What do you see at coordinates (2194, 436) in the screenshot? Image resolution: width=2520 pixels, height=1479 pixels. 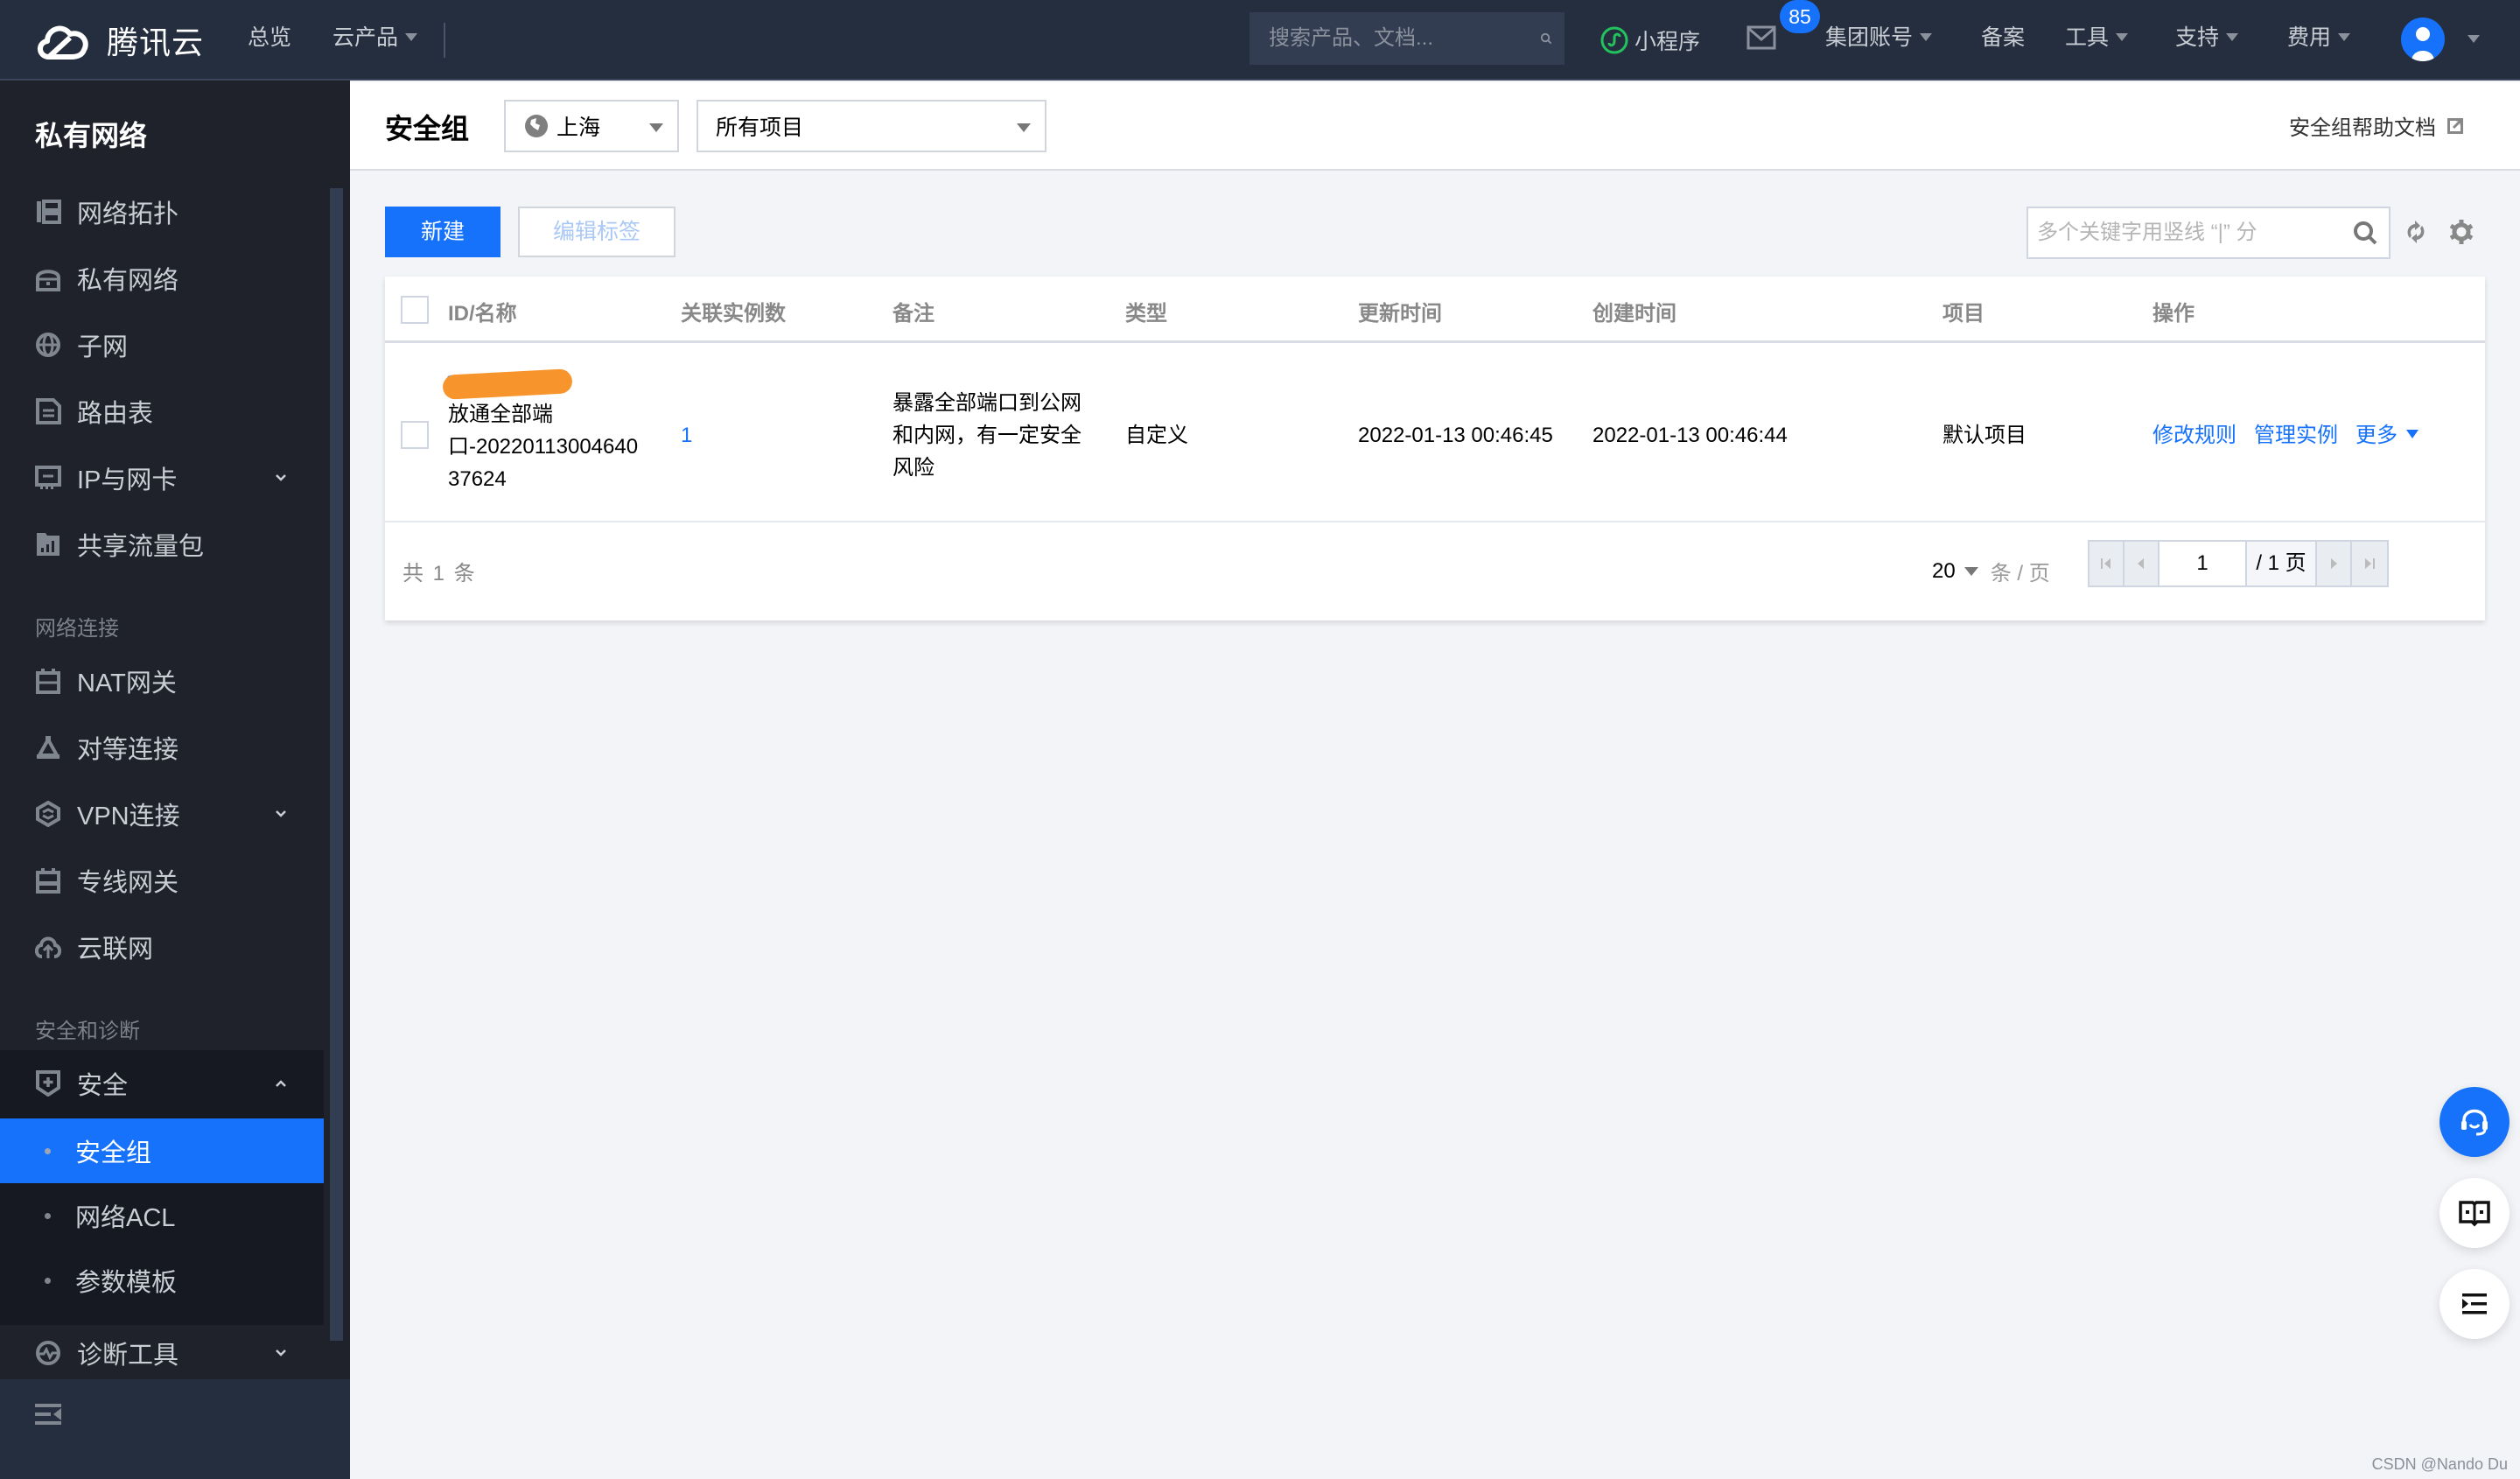 I see `modify-rules-link: 修改规则` at bounding box center [2194, 436].